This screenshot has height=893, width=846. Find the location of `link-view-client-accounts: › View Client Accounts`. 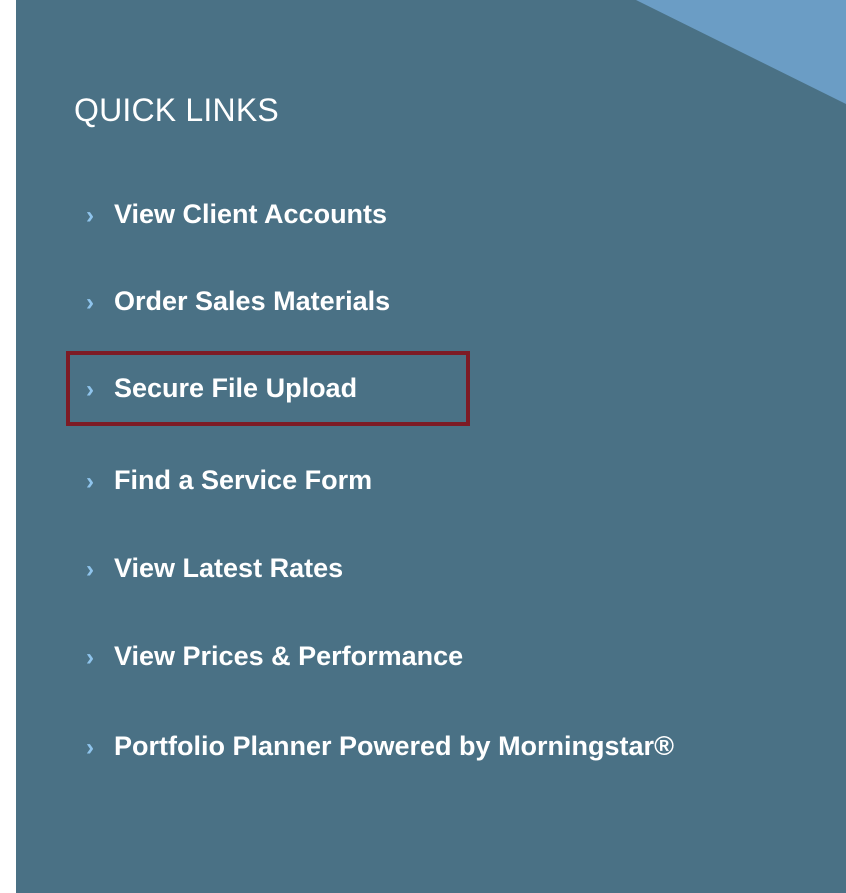

link-view-client-accounts: › View Client Accounts is located at coordinates (406, 215).